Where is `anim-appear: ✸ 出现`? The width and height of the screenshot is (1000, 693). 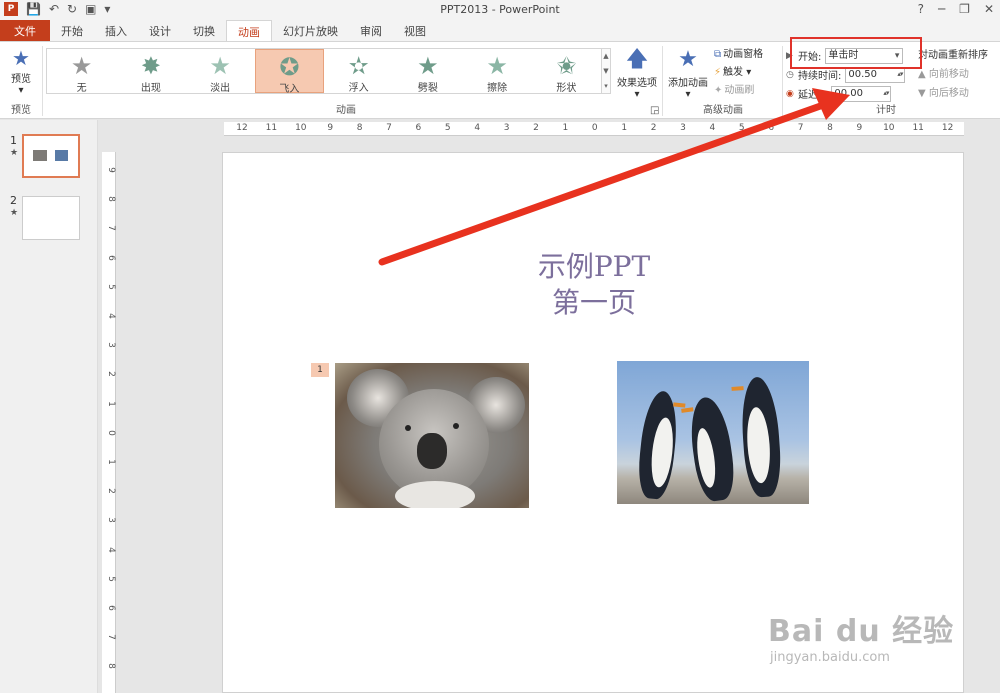
anim-appear: ✸ 出现 is located at coordinates (150, 71).